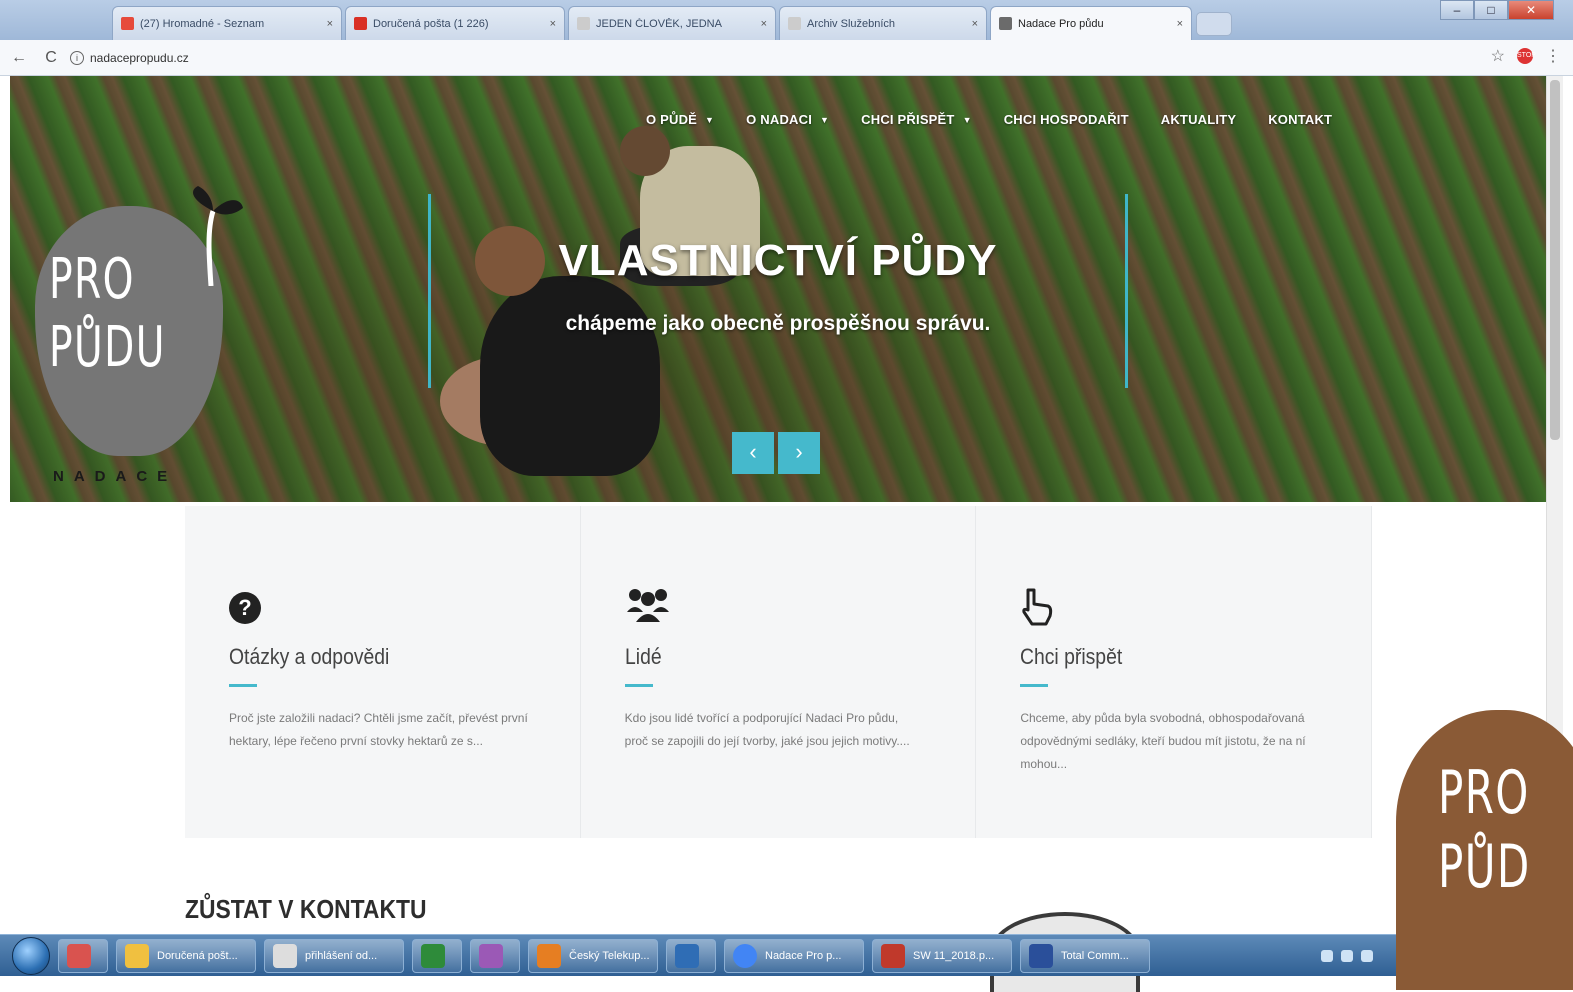  What do you see at coordinates (1531, 10) in the screenshot?
I see `window-close-button: ✕` at bounding box center [1531, 10].